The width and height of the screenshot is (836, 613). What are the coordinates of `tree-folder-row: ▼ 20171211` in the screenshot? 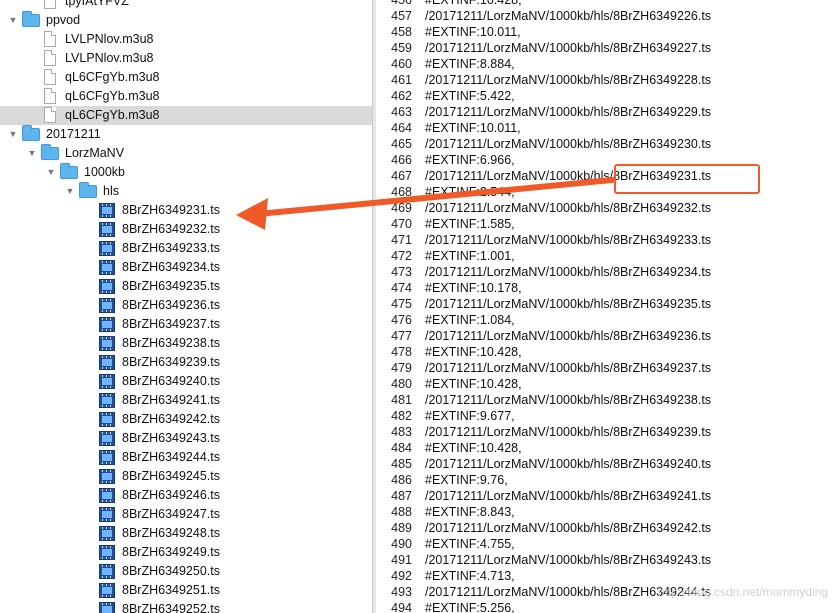 It's located at (186, 134).